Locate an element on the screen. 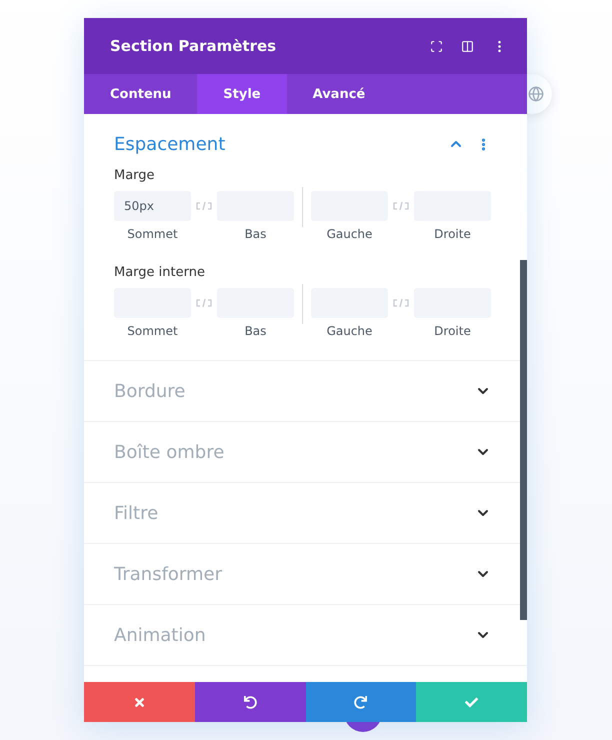 The height and width of the screenshot is (740, 612). field-label: Marge interne is located at coordinates (160, 272).